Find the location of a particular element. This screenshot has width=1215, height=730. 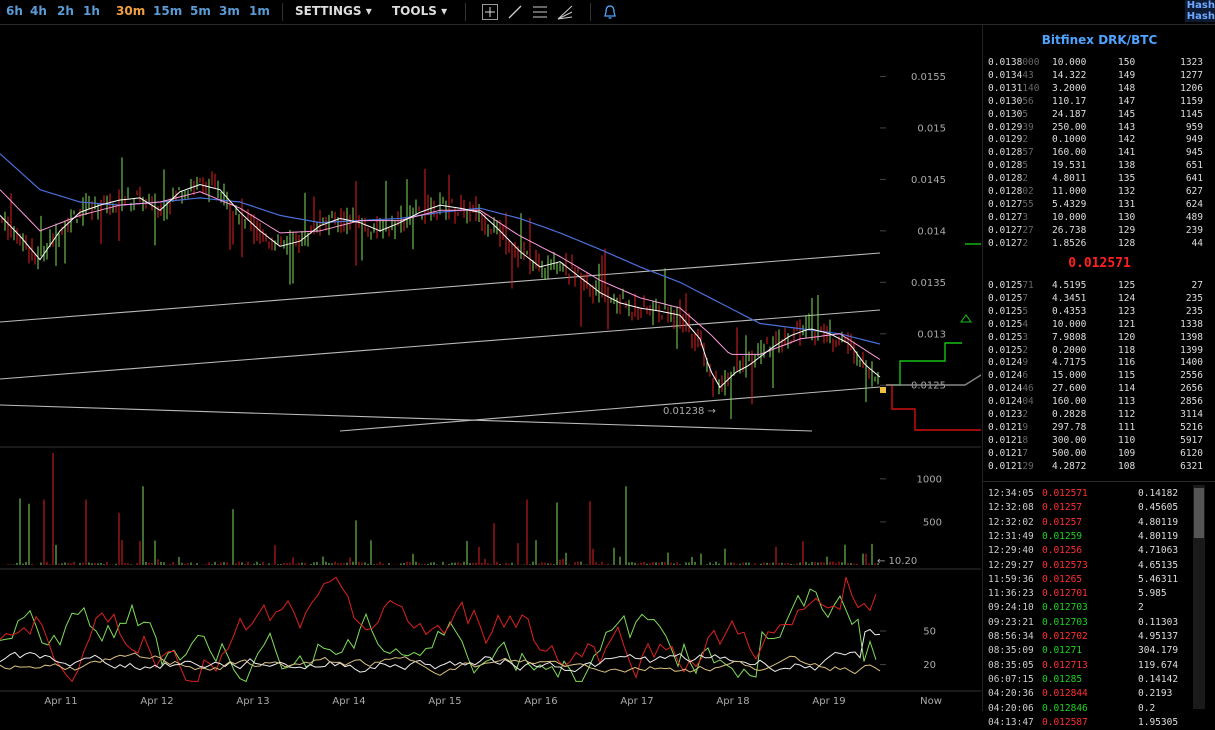

order-total: 1338 is located at coordinates (1191, 324).